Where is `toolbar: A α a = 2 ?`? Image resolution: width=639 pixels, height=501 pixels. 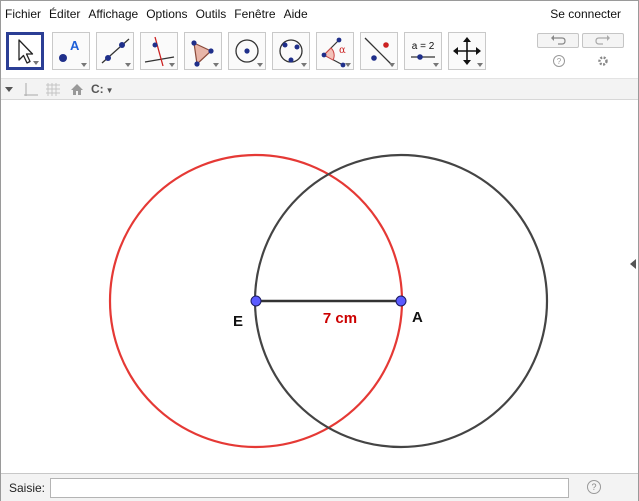
toolbar: A α a = 2 ? is located at coordinates (319, 53).